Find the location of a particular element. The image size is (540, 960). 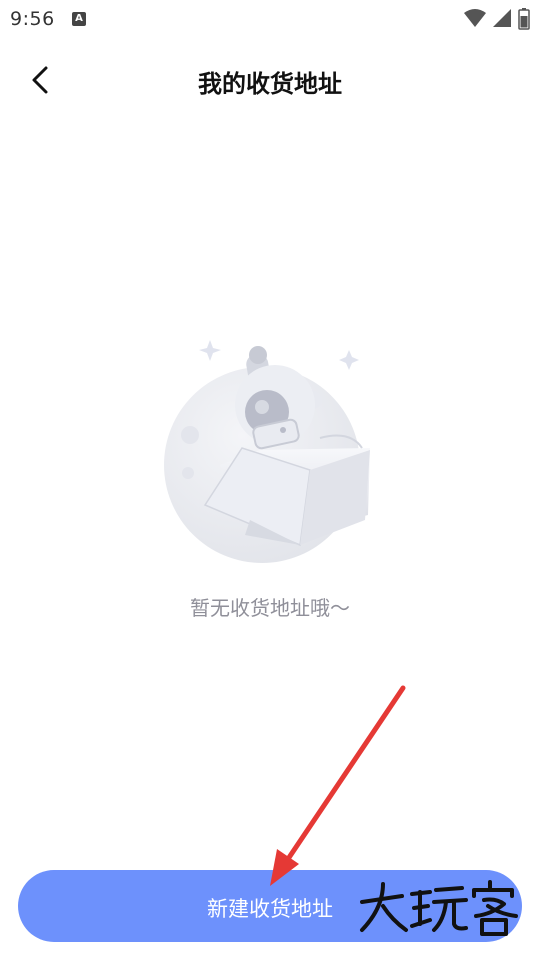

watermark-logo is located at coordinates (441, 909).